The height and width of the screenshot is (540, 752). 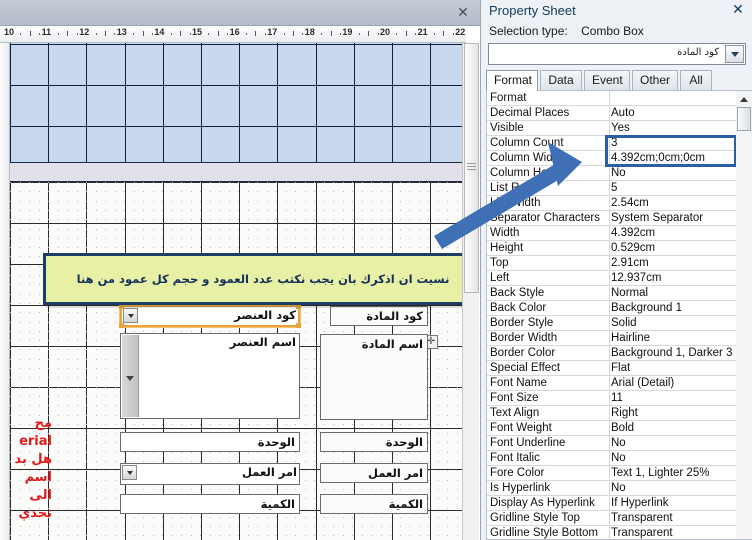 I want to click on property-value: 5, so click(x=673, y=188).